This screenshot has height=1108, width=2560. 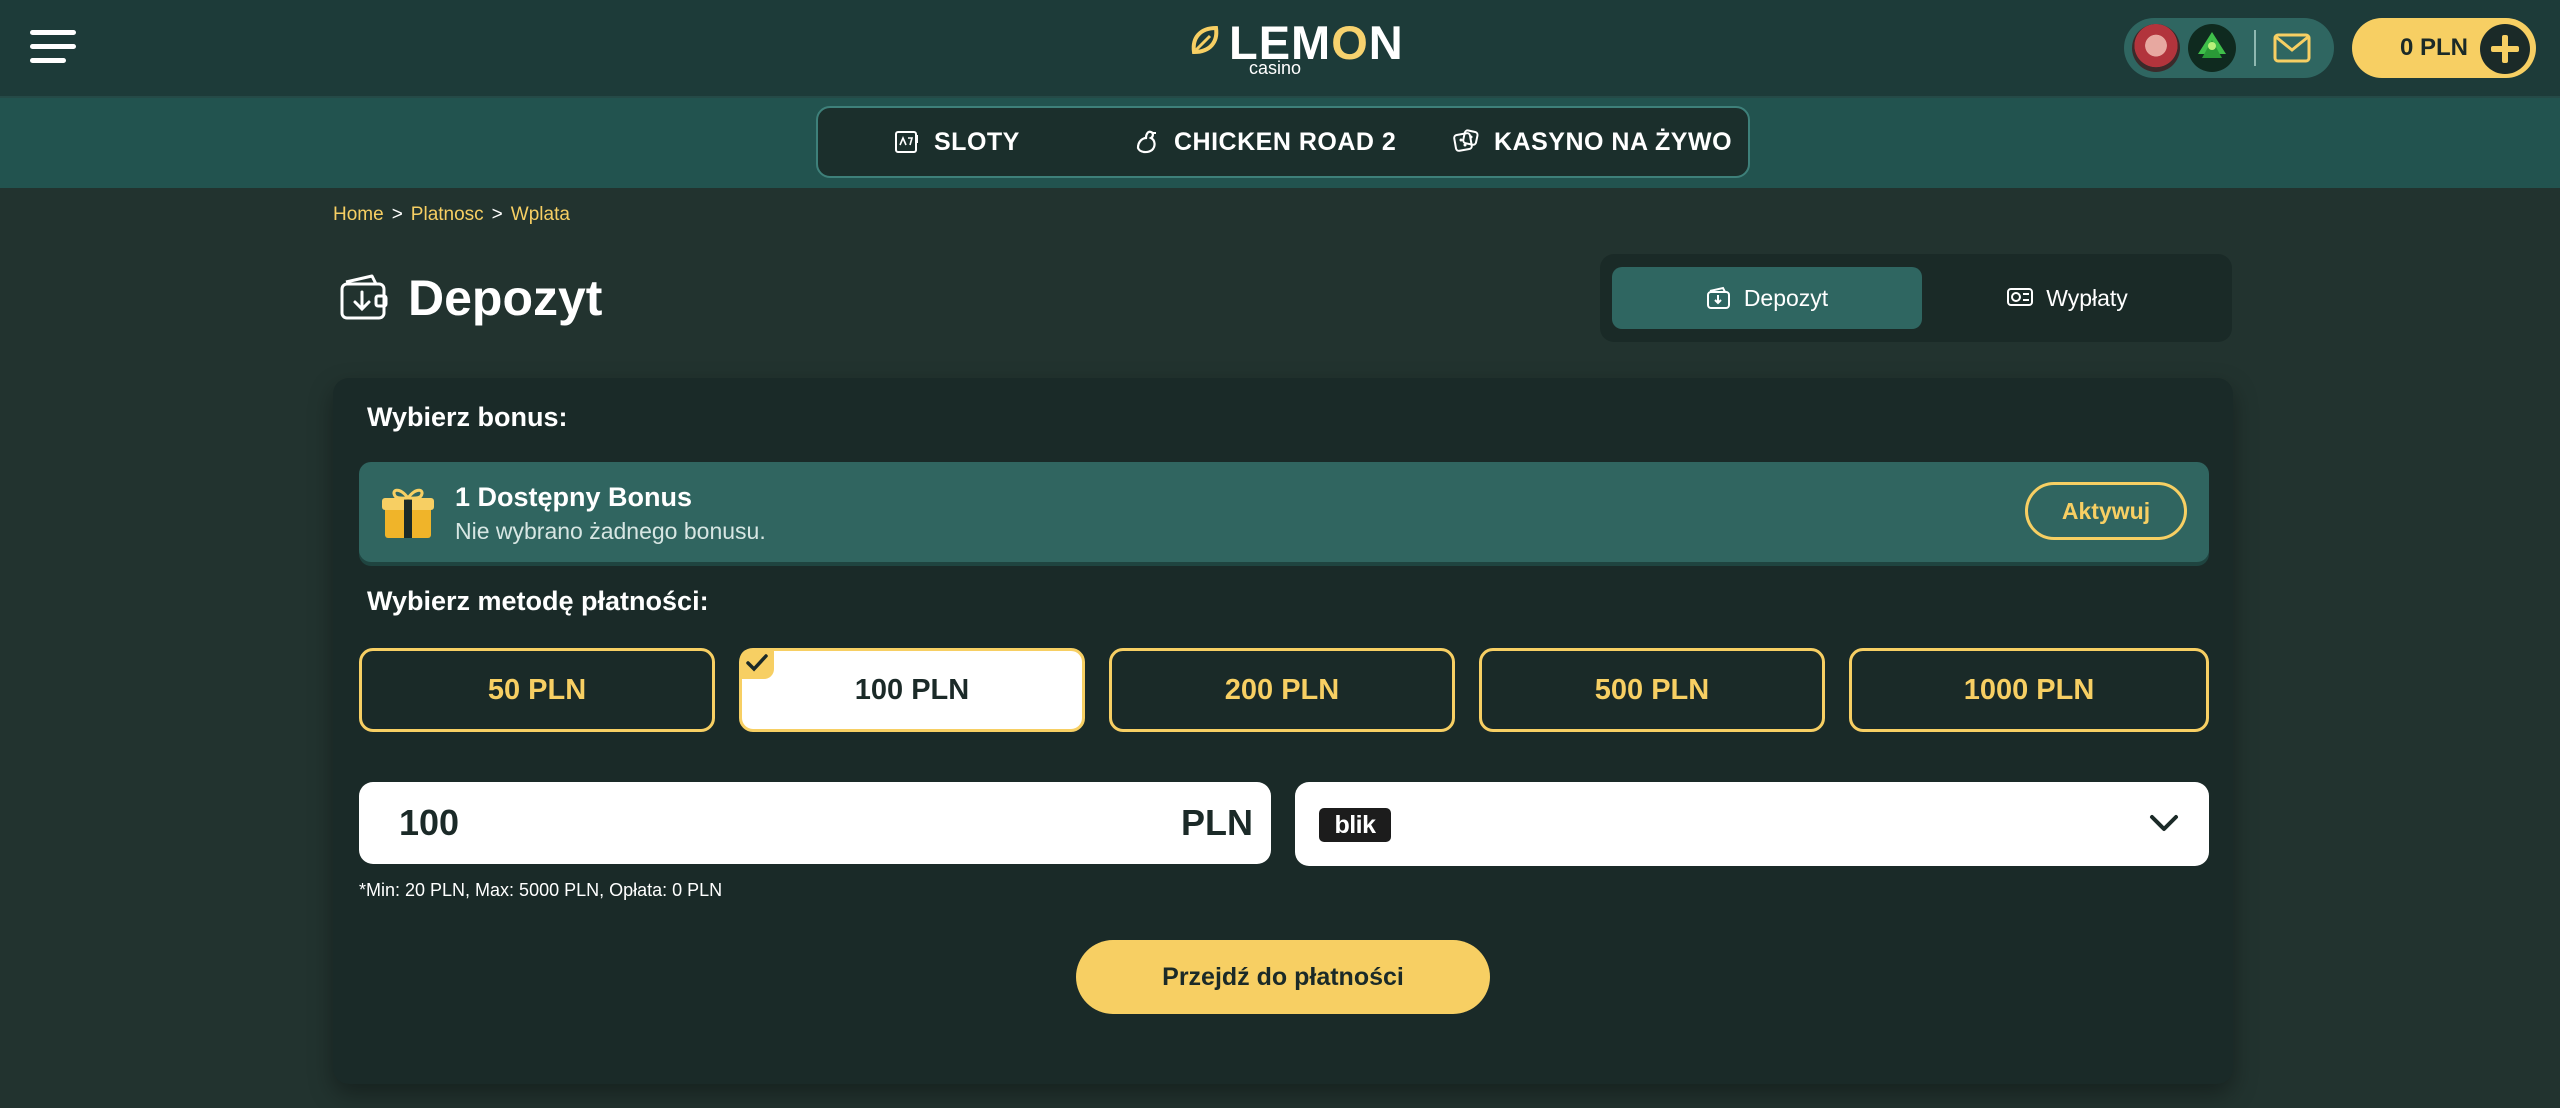 What do you see at coordinates (538, 601) in the screenshot?
I see `payment-method-label: Wybierz metodę płatności:` at bounding box center [538, 601].